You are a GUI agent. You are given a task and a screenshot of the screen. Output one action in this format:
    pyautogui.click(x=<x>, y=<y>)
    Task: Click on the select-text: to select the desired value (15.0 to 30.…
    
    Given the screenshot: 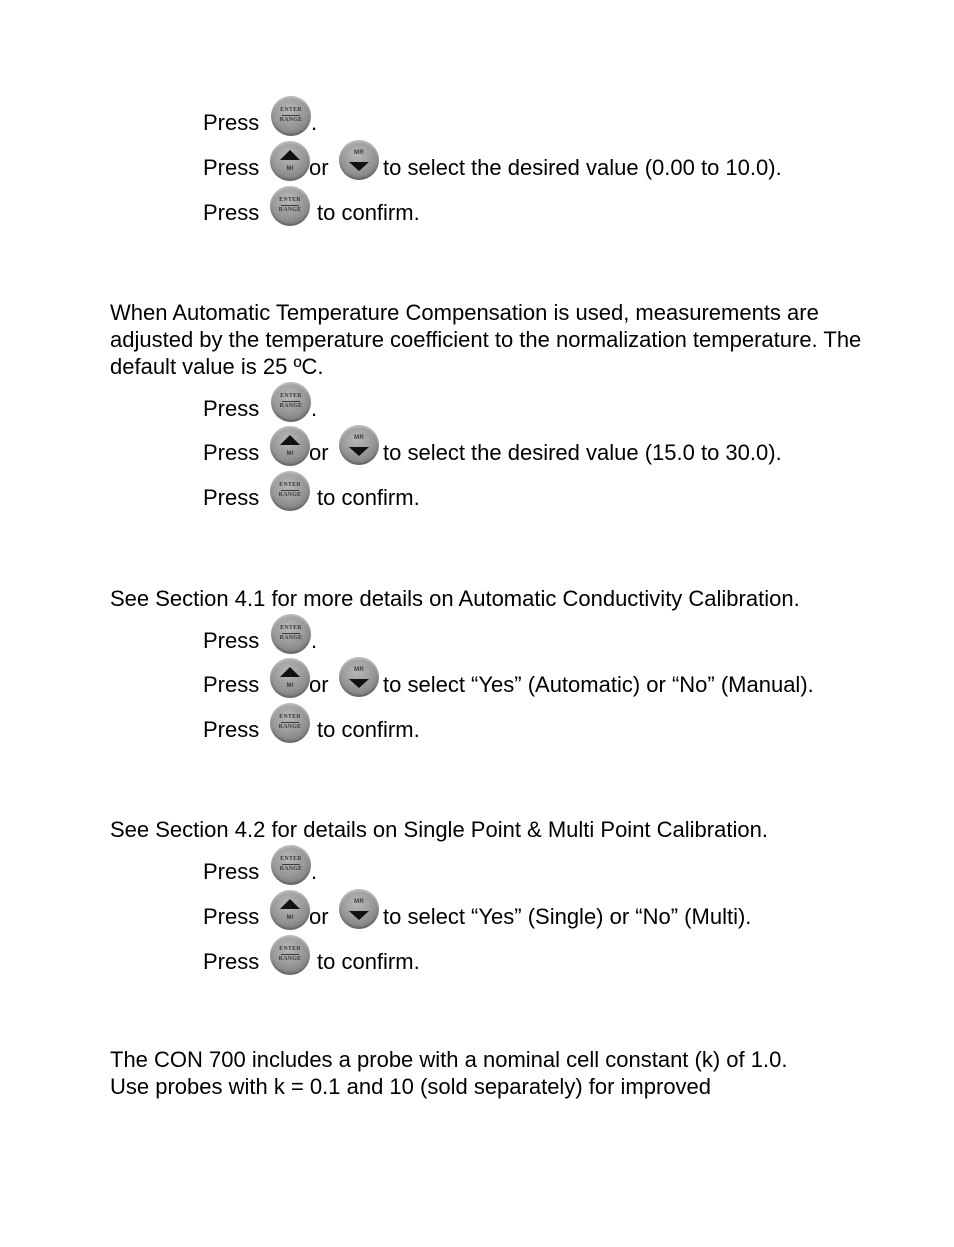 What is the action you would take?
    pyautogui.click(x=582, y=452)
    